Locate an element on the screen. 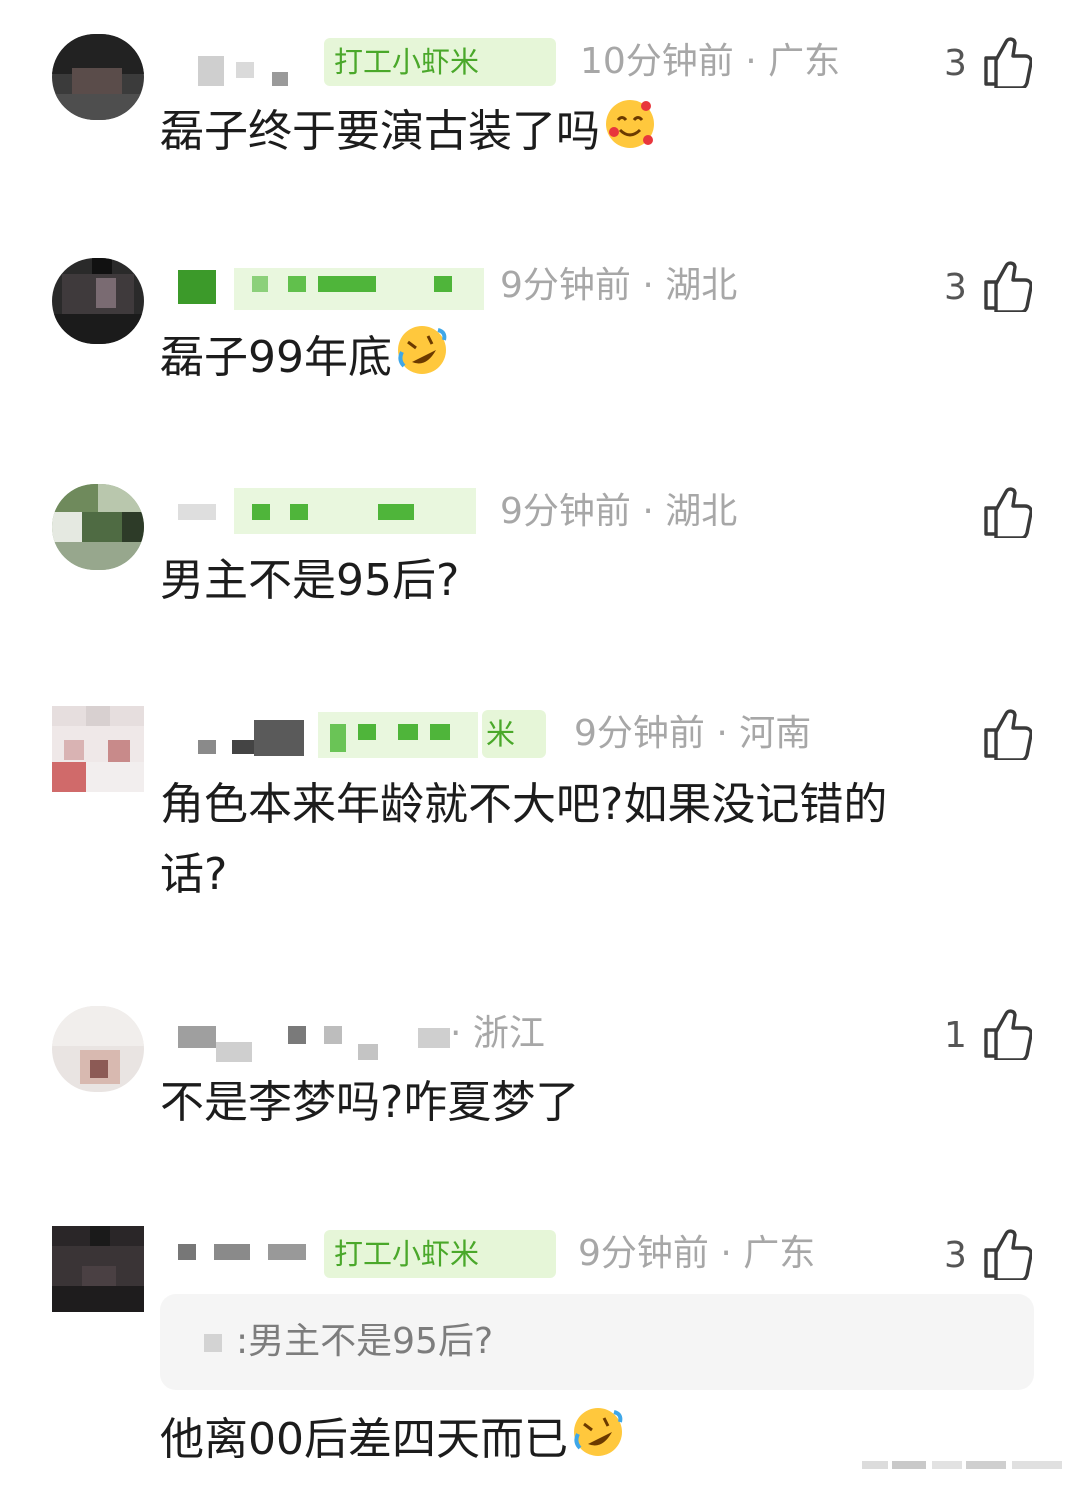 This screenshot has height=1488, width=1079. user-badge: 米 is located at coordinates (514, 734).